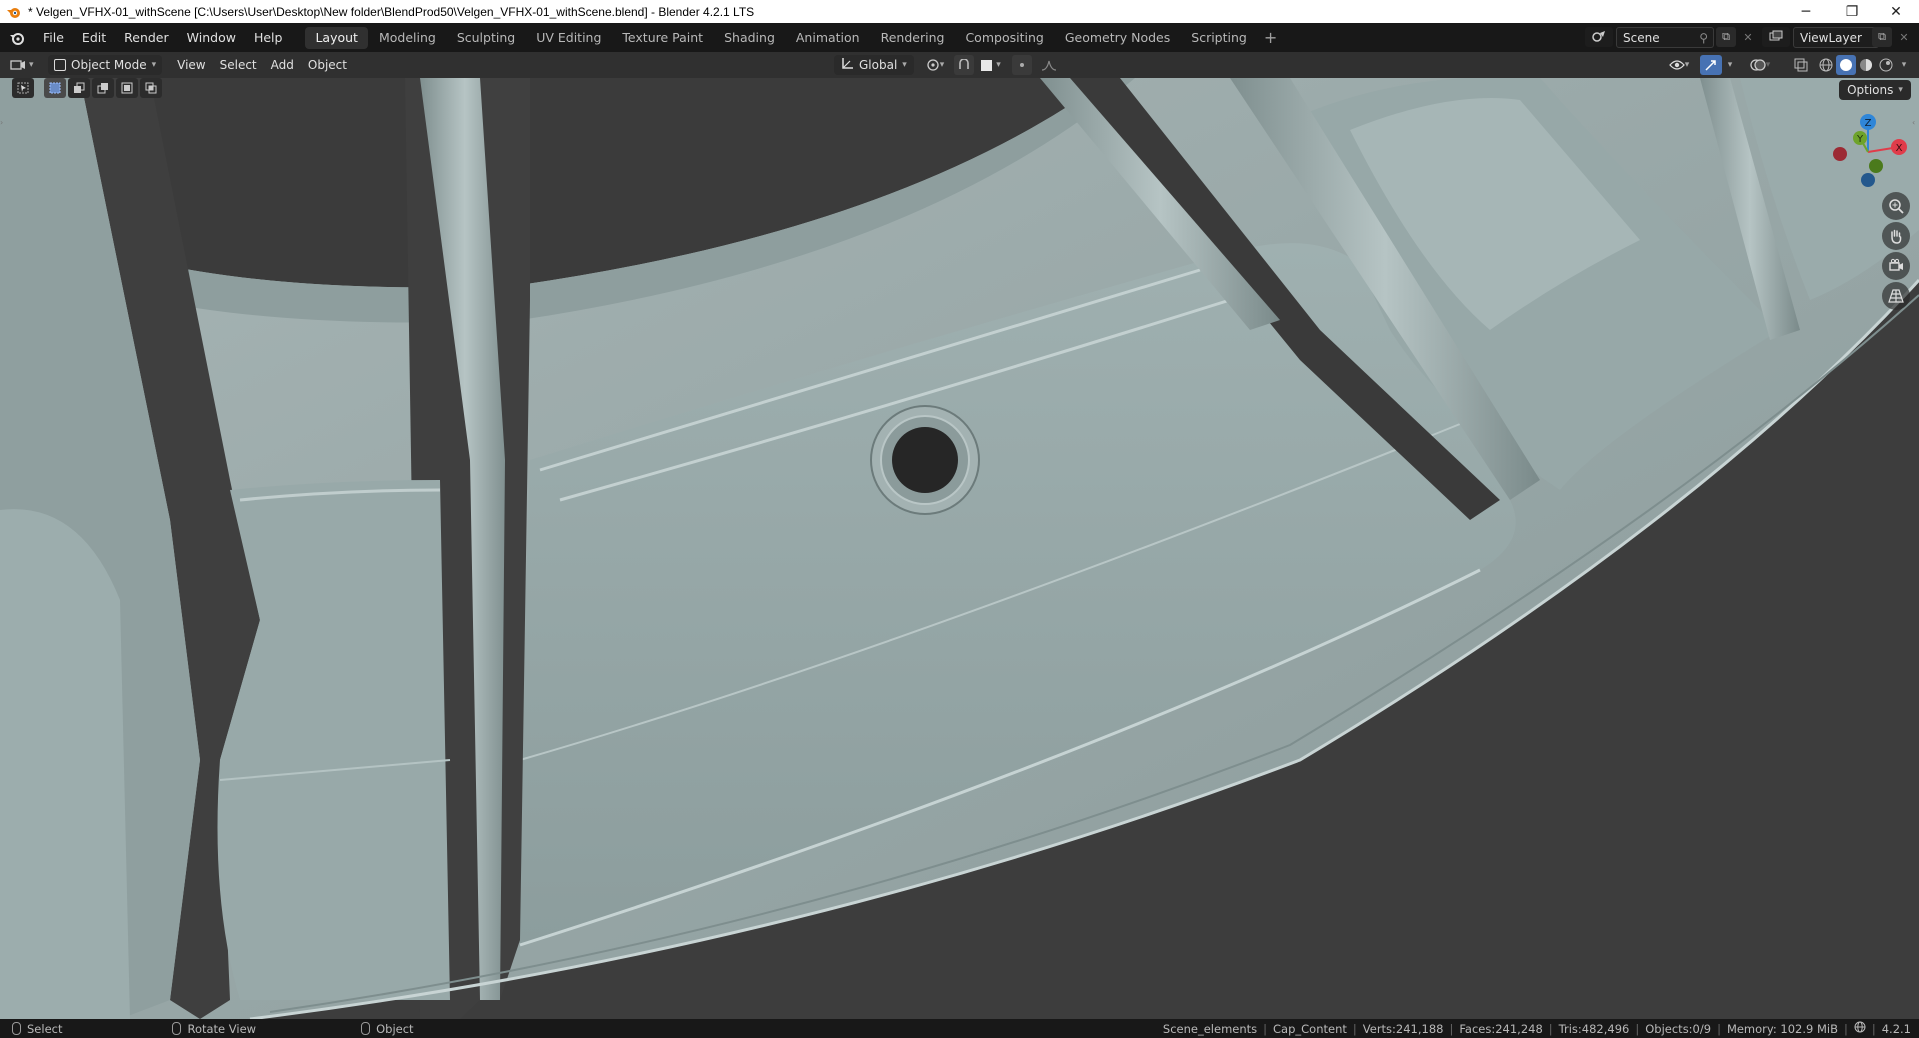  What do you see at coordinates (79, 88) in the screenshot?
I see `select-extend-icon` at bounding box center [79, 88].